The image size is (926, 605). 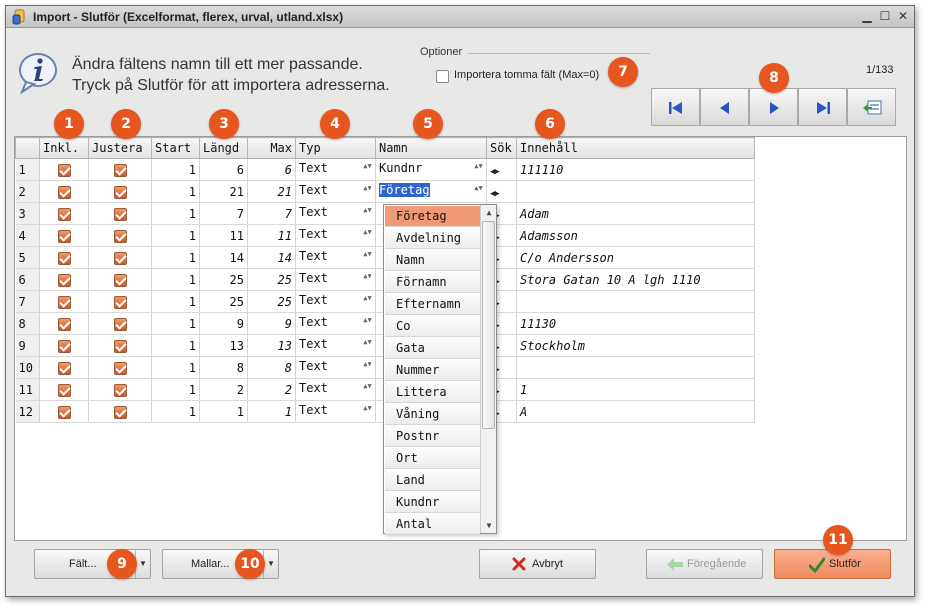 I want to click on dropdown-option: Postnr, so click(x=432, y=436).